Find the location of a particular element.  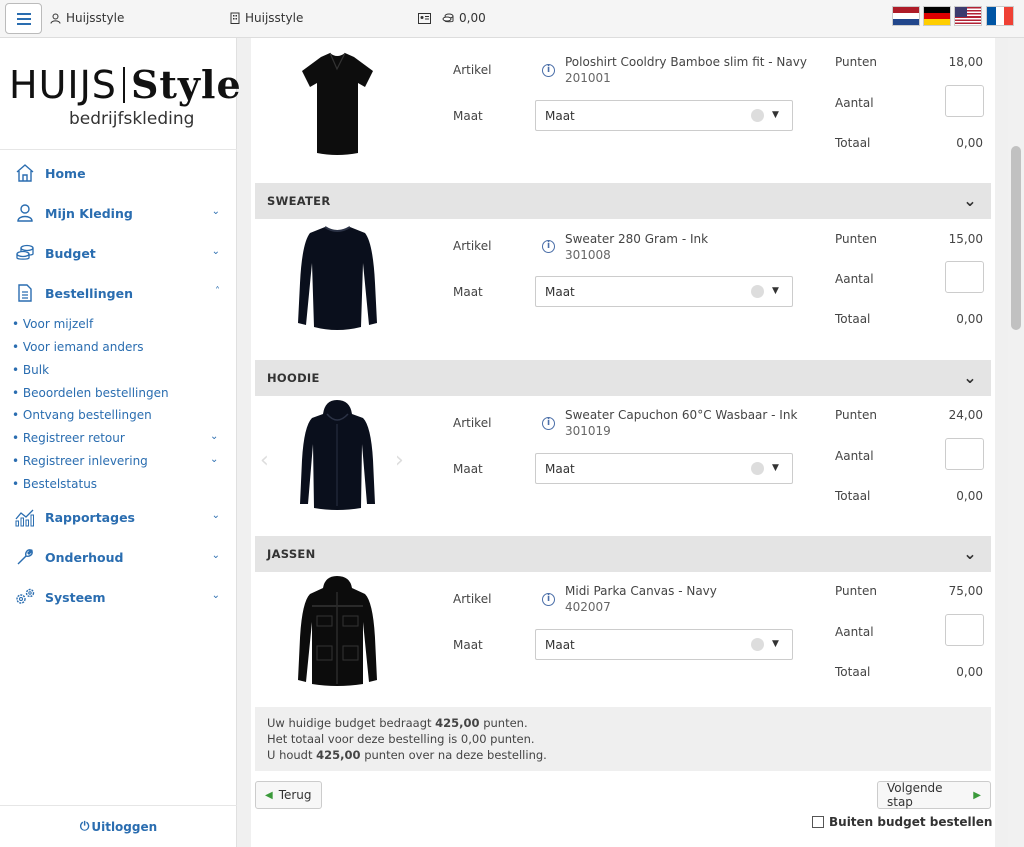

sidebar-item-home: Home is located at coordinates (119, 173).